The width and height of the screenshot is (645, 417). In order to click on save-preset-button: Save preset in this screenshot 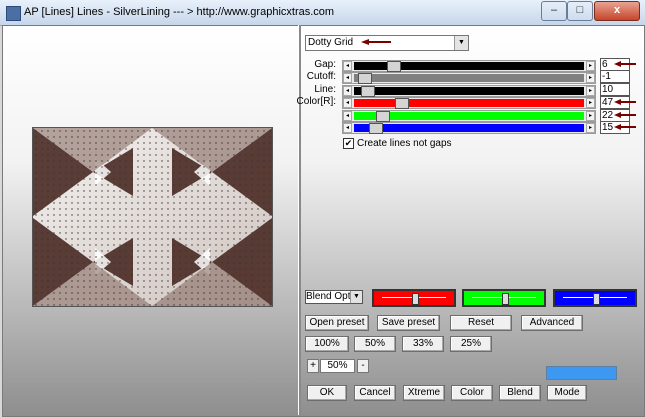, I will do `click(408, 323)`.